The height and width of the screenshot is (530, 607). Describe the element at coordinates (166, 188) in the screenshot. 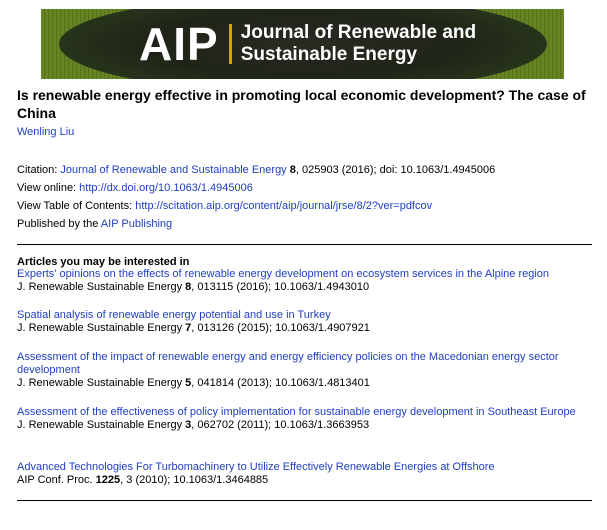

I see `view-online-link: http://dx.doi.org/10.1063/1.4945006` at that location.